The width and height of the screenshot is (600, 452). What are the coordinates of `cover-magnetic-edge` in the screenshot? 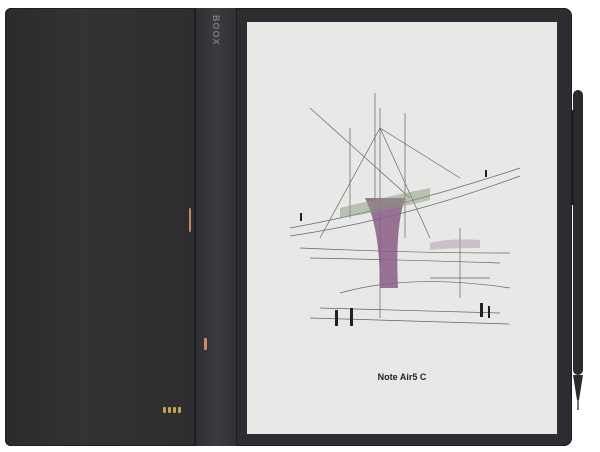 It's located at (190, 220).